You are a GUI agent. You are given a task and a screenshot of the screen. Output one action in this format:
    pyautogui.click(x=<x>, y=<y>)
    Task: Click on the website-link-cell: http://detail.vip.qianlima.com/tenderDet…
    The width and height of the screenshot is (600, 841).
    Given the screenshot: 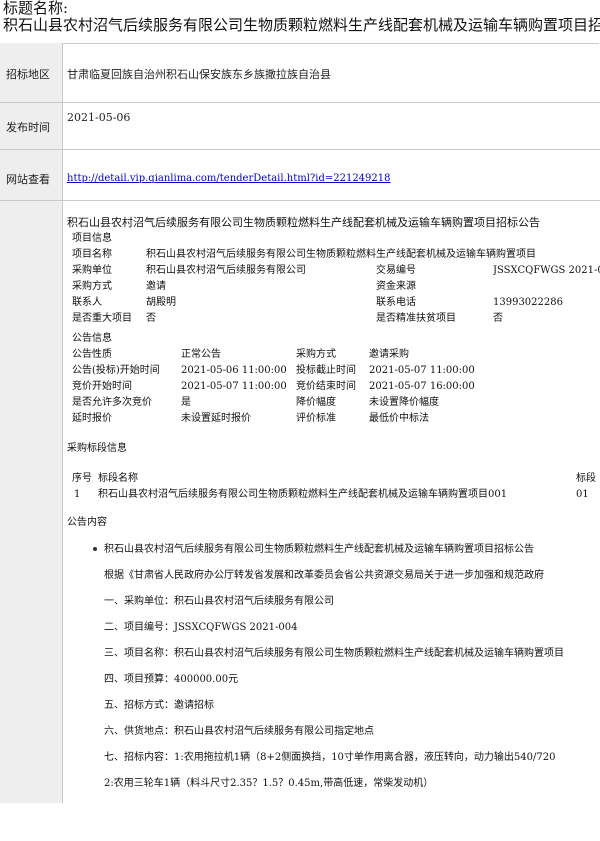 What is the action you would take?
    pyautogui.click(x=229, y=177)
    